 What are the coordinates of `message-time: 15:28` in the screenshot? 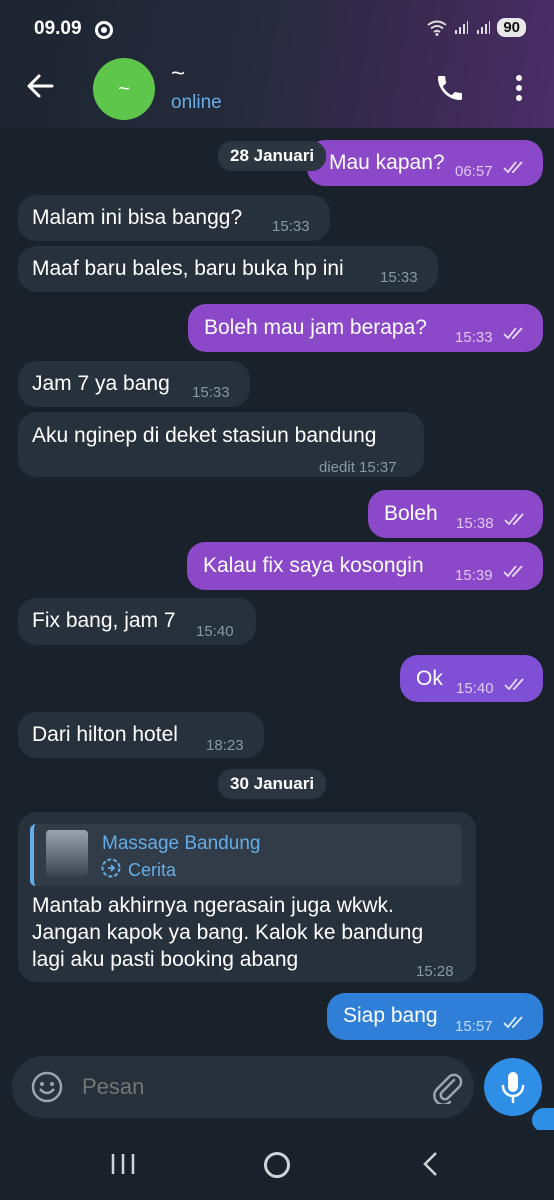 It's located at (435, 971).